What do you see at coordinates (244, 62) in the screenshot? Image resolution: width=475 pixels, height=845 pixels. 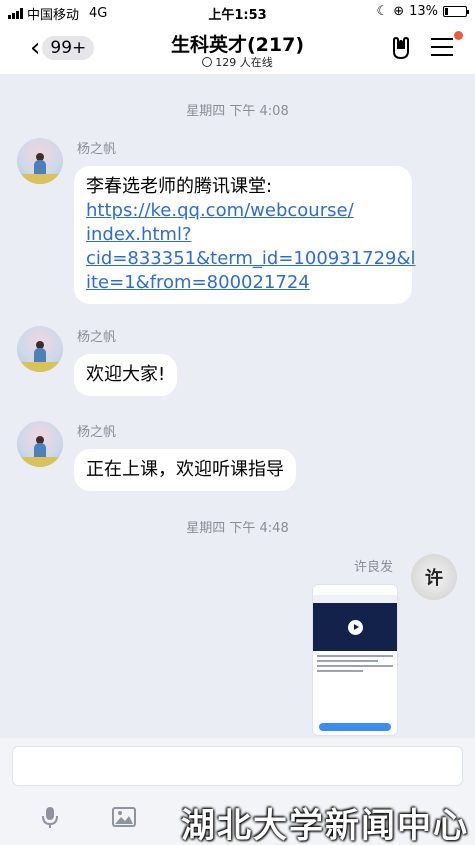 I see `online-count-label: 129 人在线` at bounding box center [244, 62].